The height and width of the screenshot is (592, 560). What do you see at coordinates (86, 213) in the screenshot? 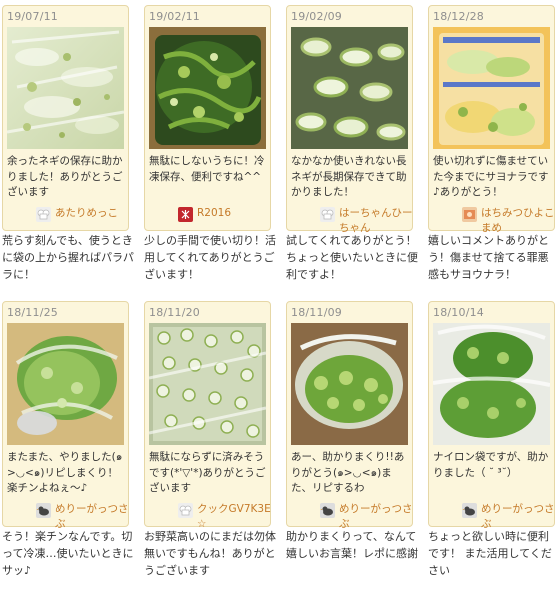
I see `report-author-name: あたりめっこ` at bounding box center [86, 213].